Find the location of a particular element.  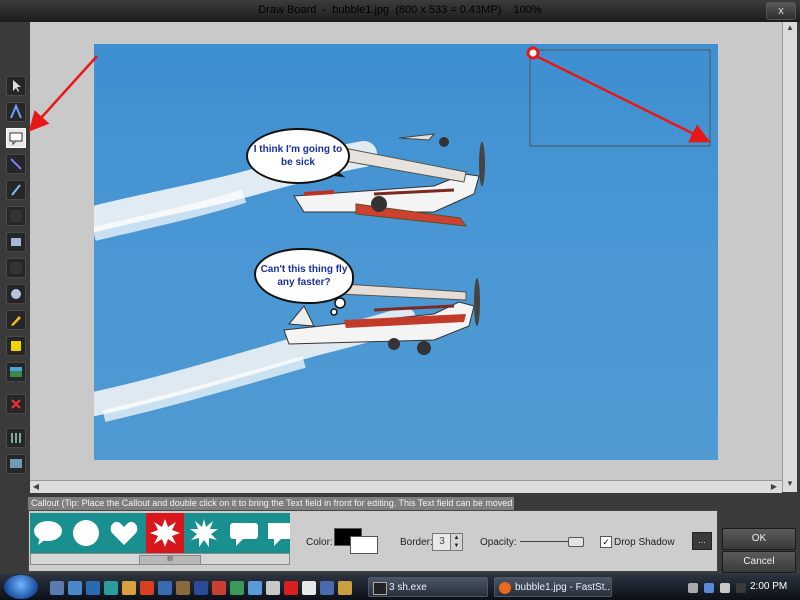

screen-tool-button is located at coordinates (16, 464).